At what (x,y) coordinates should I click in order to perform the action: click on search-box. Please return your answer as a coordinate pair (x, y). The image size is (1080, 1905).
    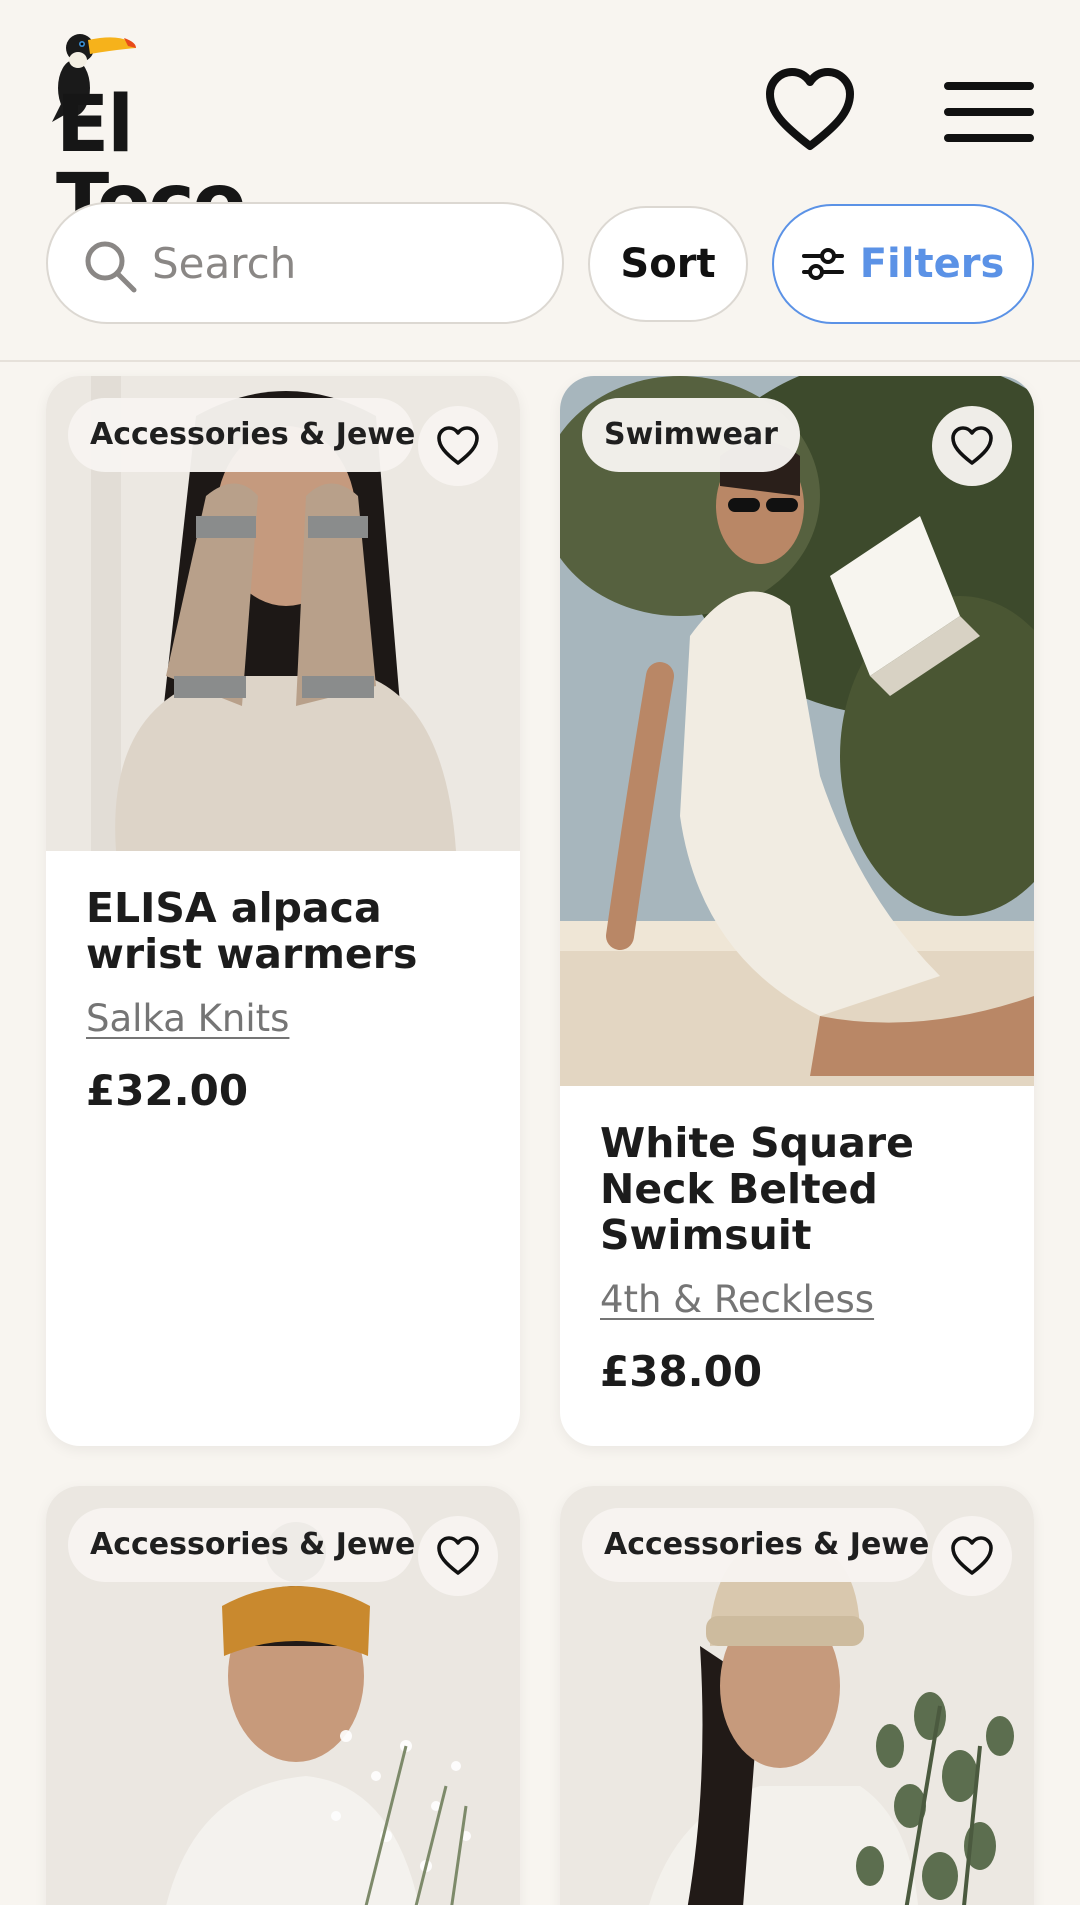
    Looking at the image, I should click on (305, 263).